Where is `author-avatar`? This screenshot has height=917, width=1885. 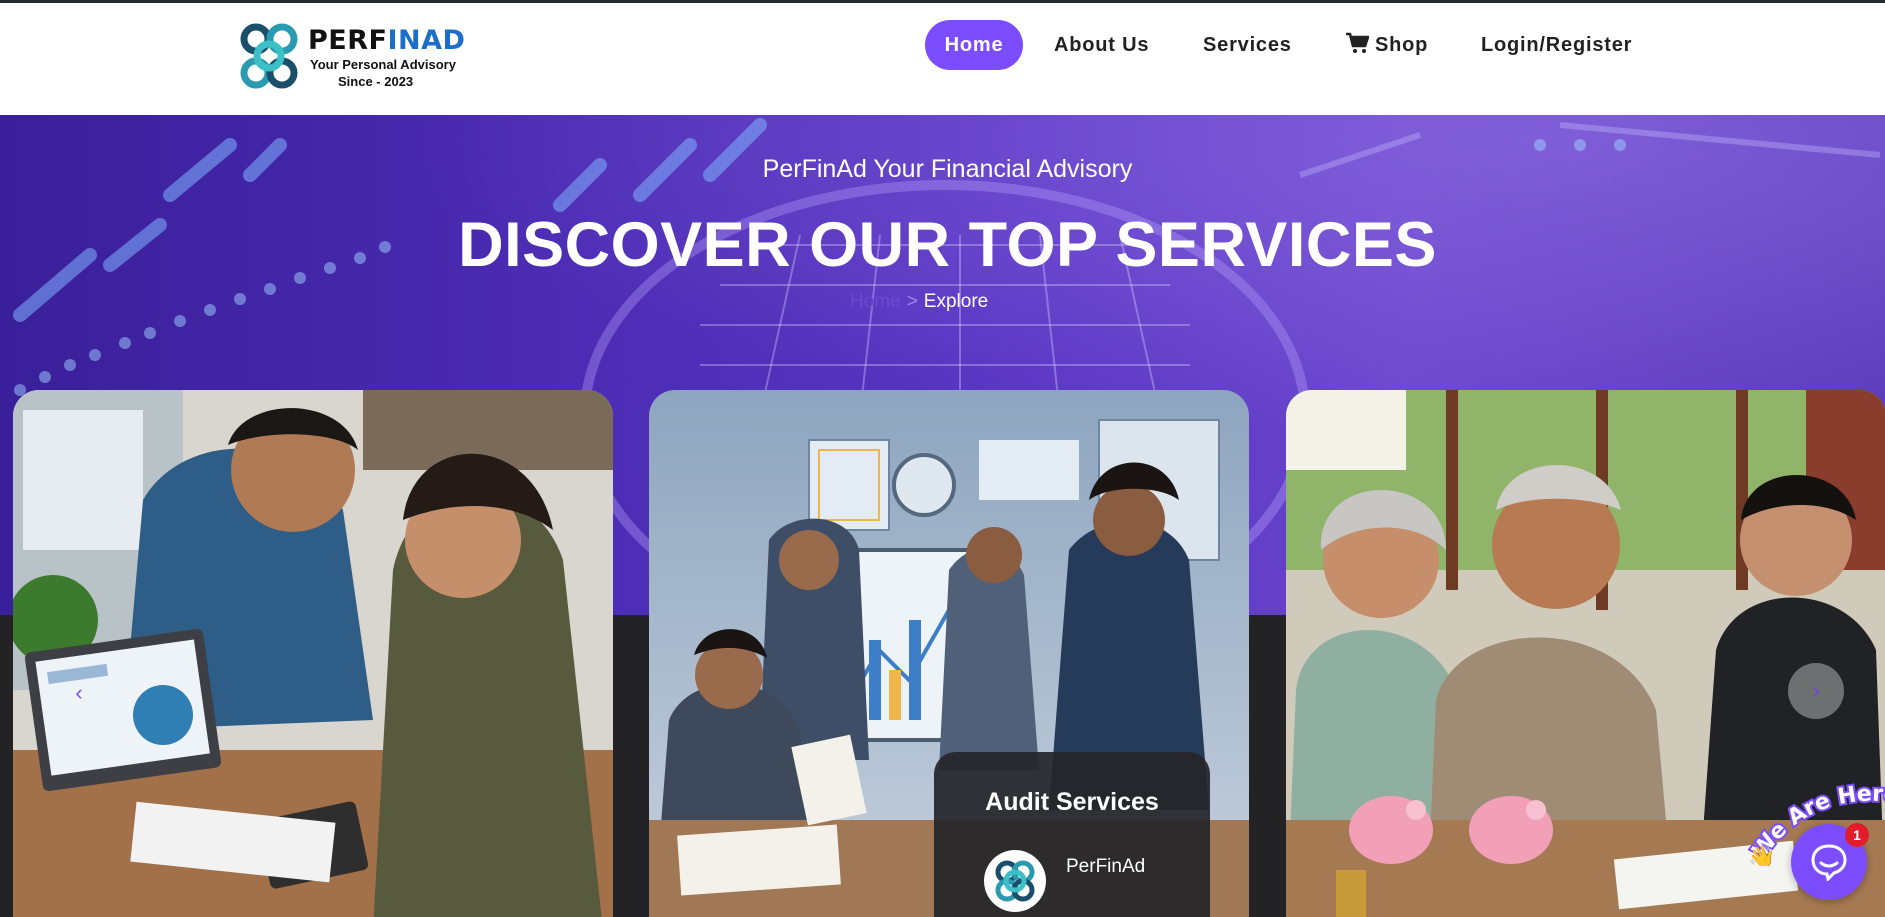
author-avatar is located at coordinates (1015, 881).